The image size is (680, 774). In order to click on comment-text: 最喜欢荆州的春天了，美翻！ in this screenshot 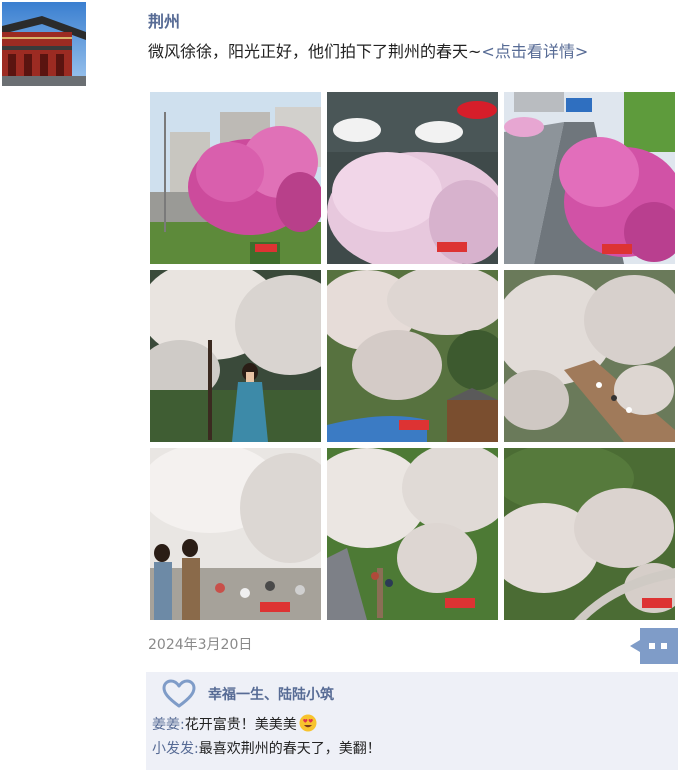, I will do `click(289, 749)`.